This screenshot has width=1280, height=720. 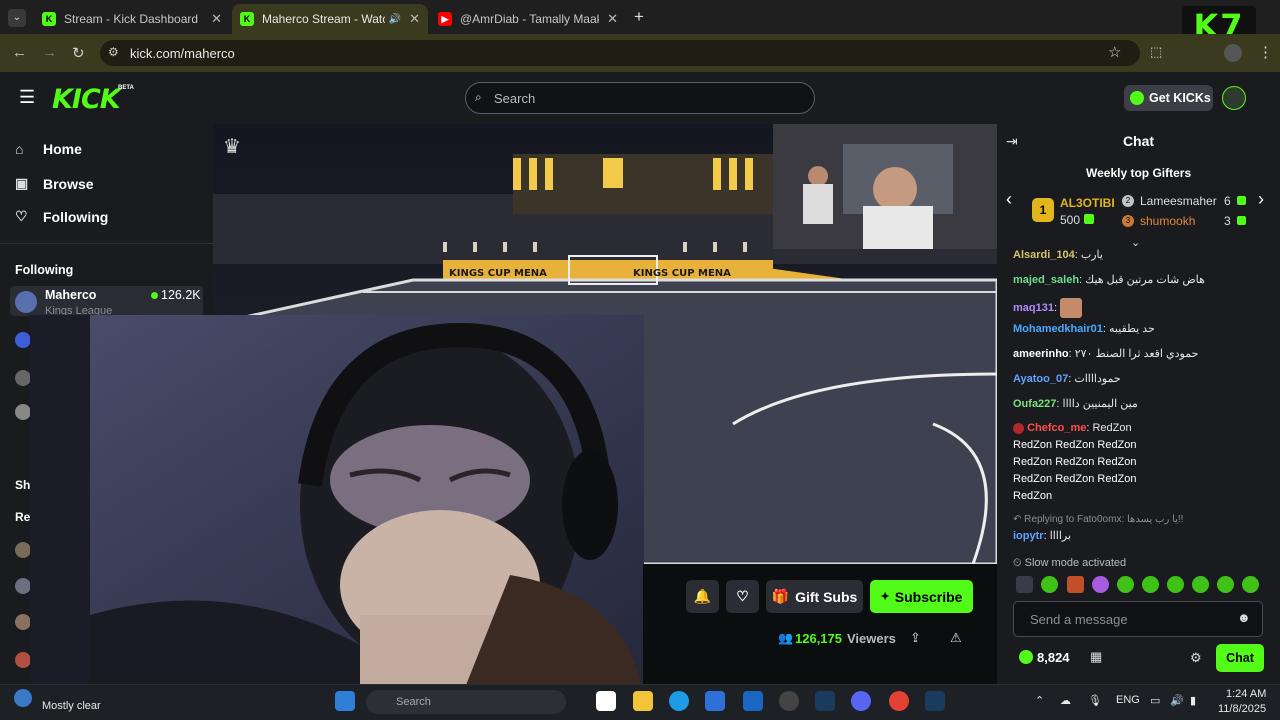 What do you see at coordinates (1070, 220) in the screenshot?
I see `gifter-count: 500` at bounding box center [1070, 220].